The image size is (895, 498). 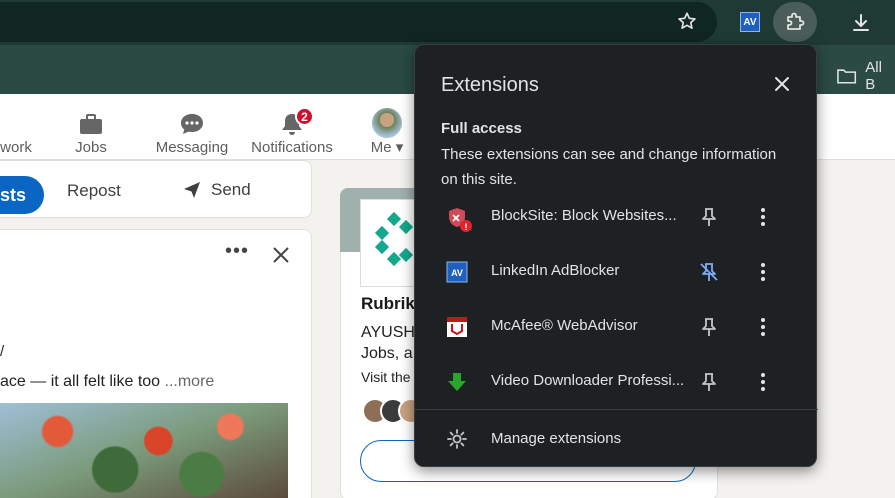 What do you see at coordinates (91, 124) in the screenshot?
I see `briefcase-icon` at bounding box center [91, 124].